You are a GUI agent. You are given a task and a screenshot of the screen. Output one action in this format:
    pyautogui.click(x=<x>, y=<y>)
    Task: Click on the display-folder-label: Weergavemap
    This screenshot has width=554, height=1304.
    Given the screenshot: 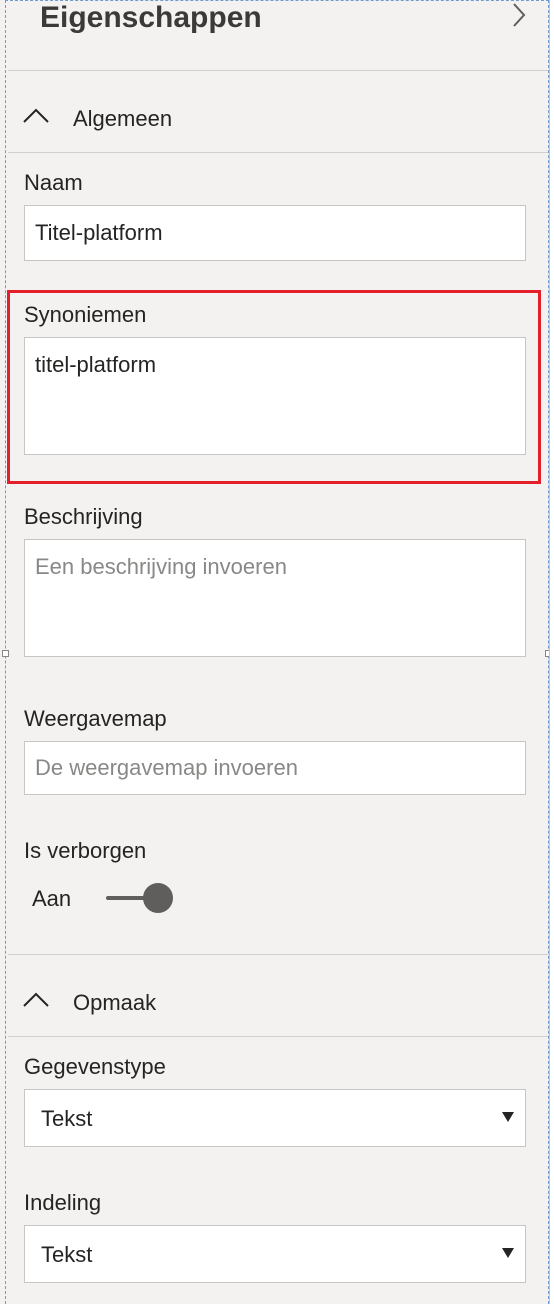 What is the action you would take?
    pyautogui.click(x=95, y=718)
    